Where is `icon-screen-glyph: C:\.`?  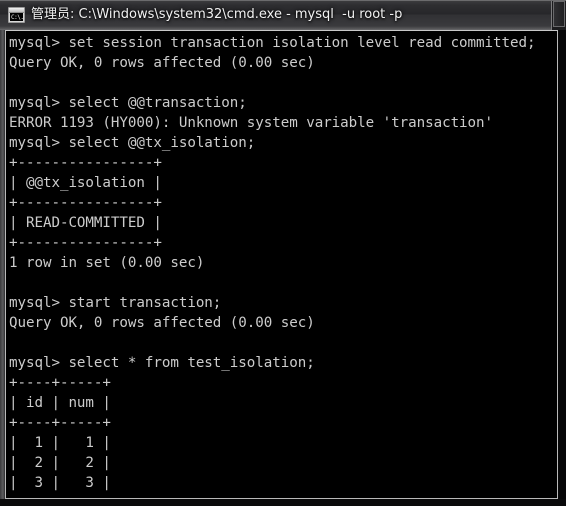
icon-screen-glyph: C:\. is located at coordinates (16, 17).